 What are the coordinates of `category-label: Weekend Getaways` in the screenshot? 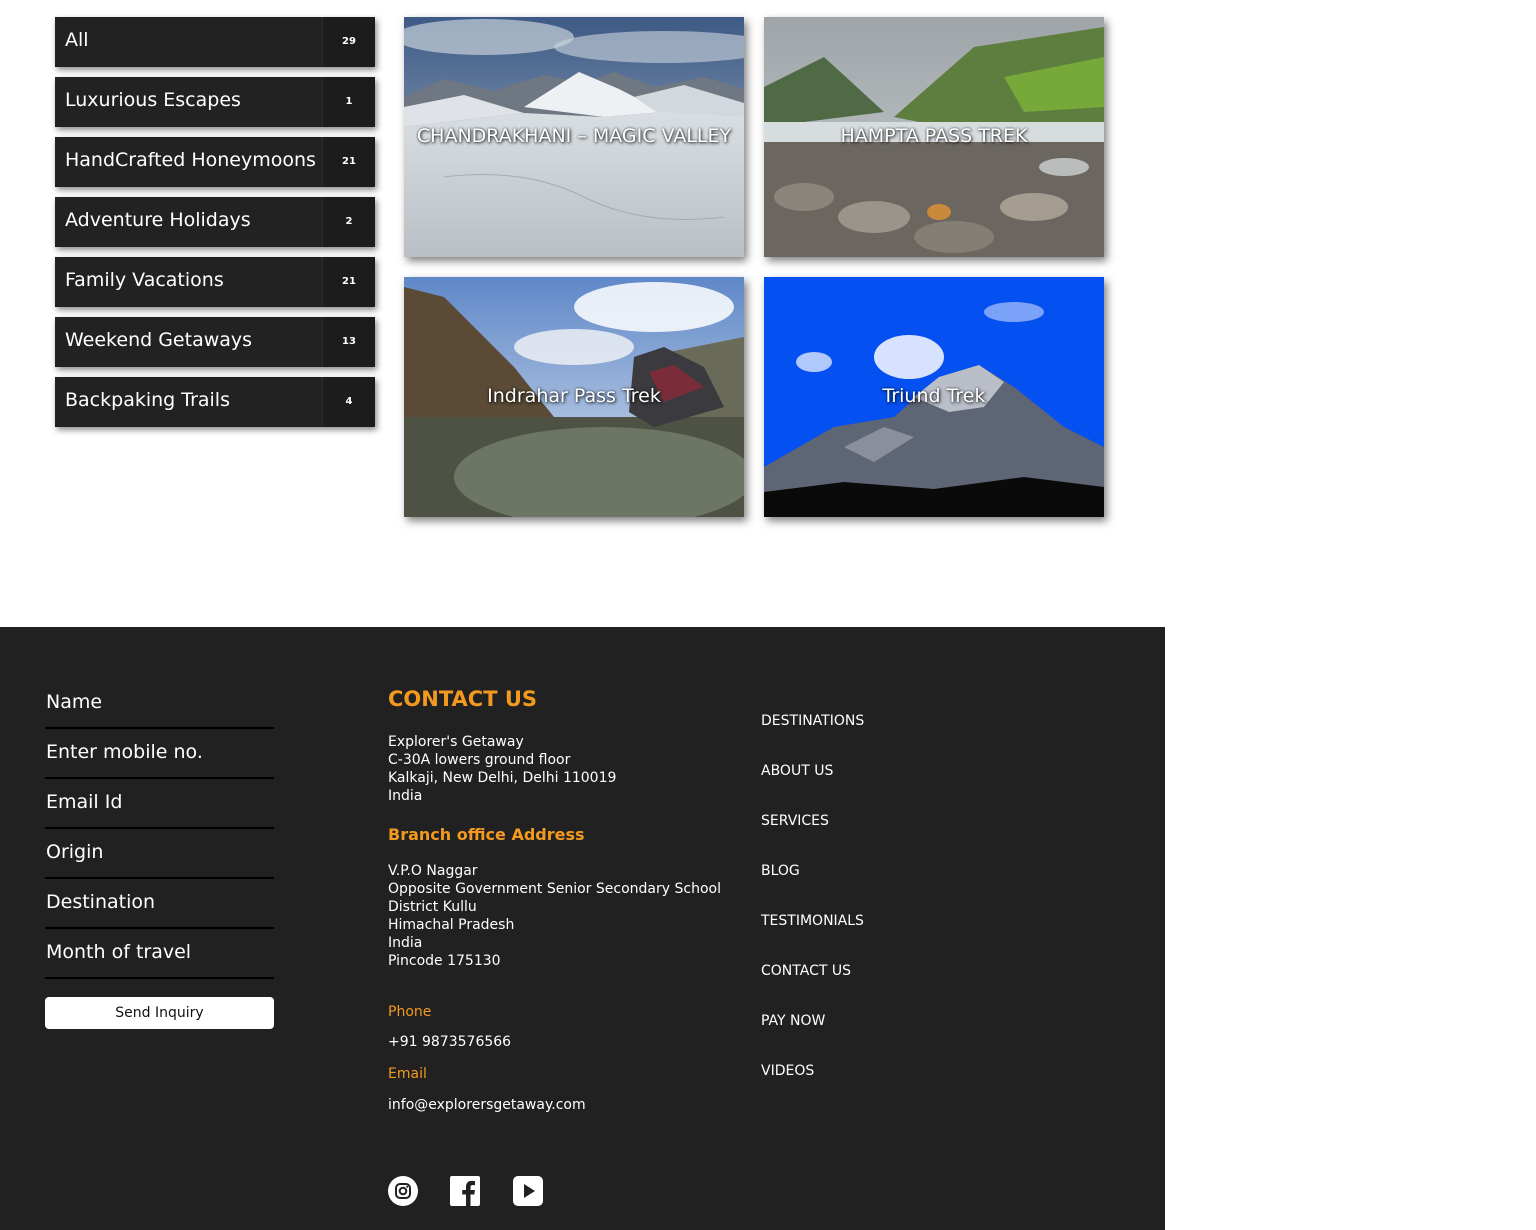 It's located at (159, 340).